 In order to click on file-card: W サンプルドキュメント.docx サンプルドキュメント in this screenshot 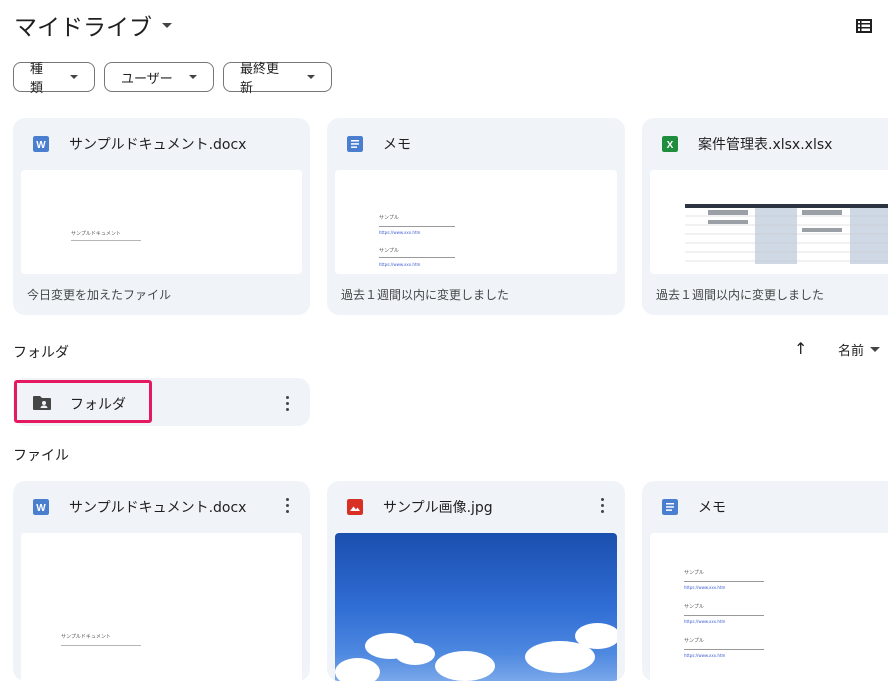, I will do `click(161, 581)`.